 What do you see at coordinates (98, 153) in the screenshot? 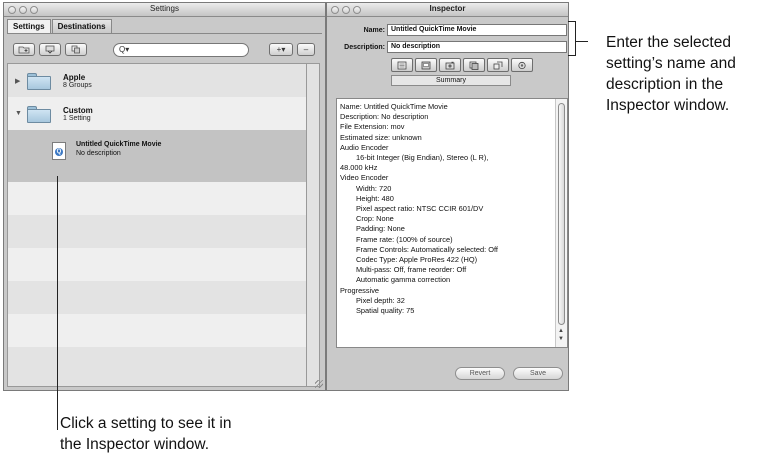
I see `setting-description: No description` at bounding box center [98, 153].